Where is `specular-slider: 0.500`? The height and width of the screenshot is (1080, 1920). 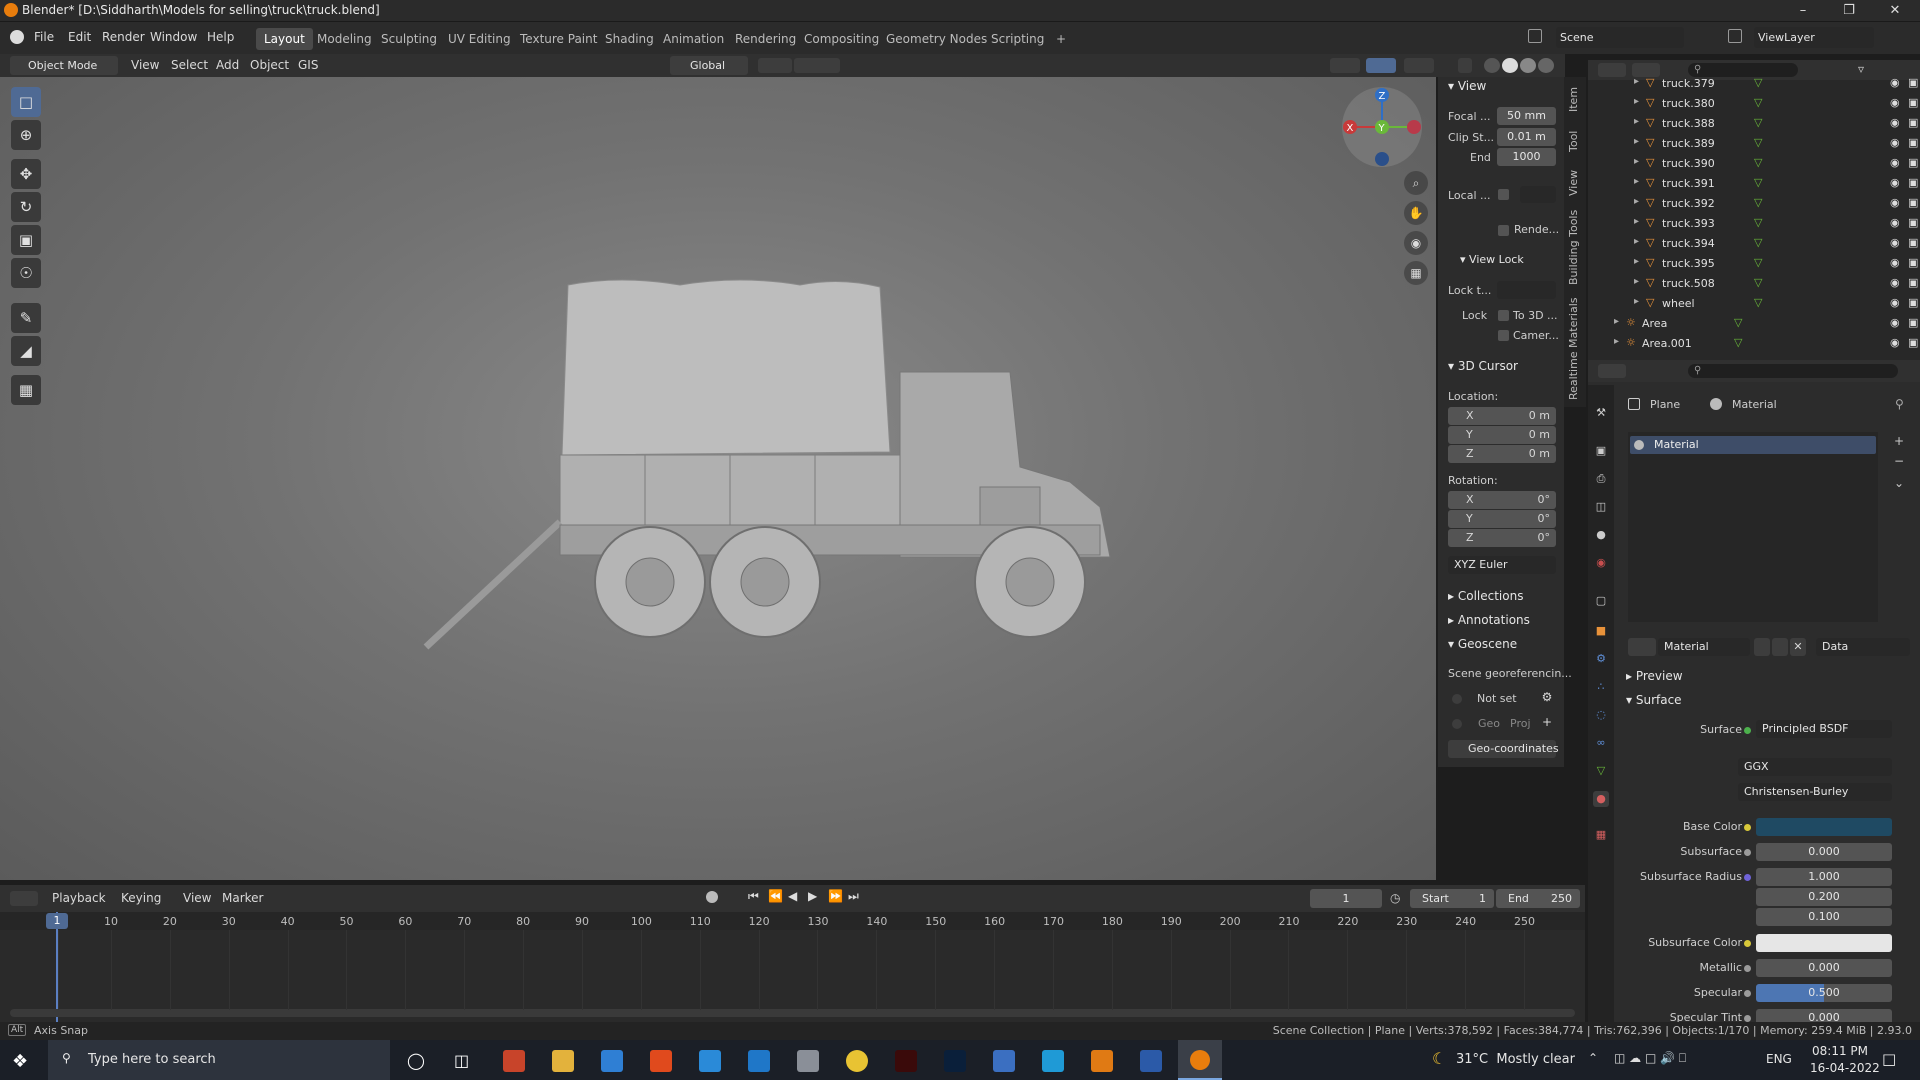 specular-slider: 0.500 is located at coordinates (1824, 993).